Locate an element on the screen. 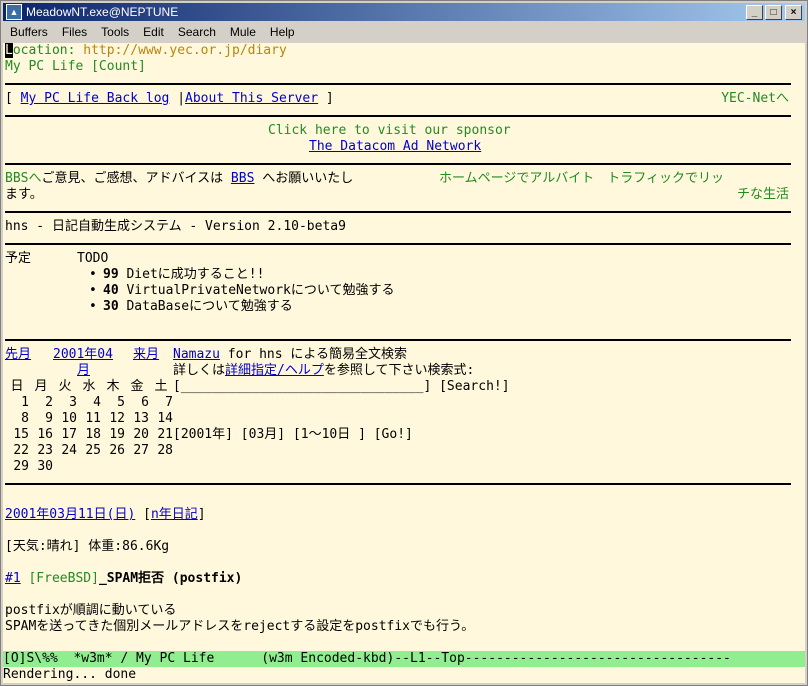  entry-date-link: 2001年03月11日(日) is located at coordinates (70, 514).